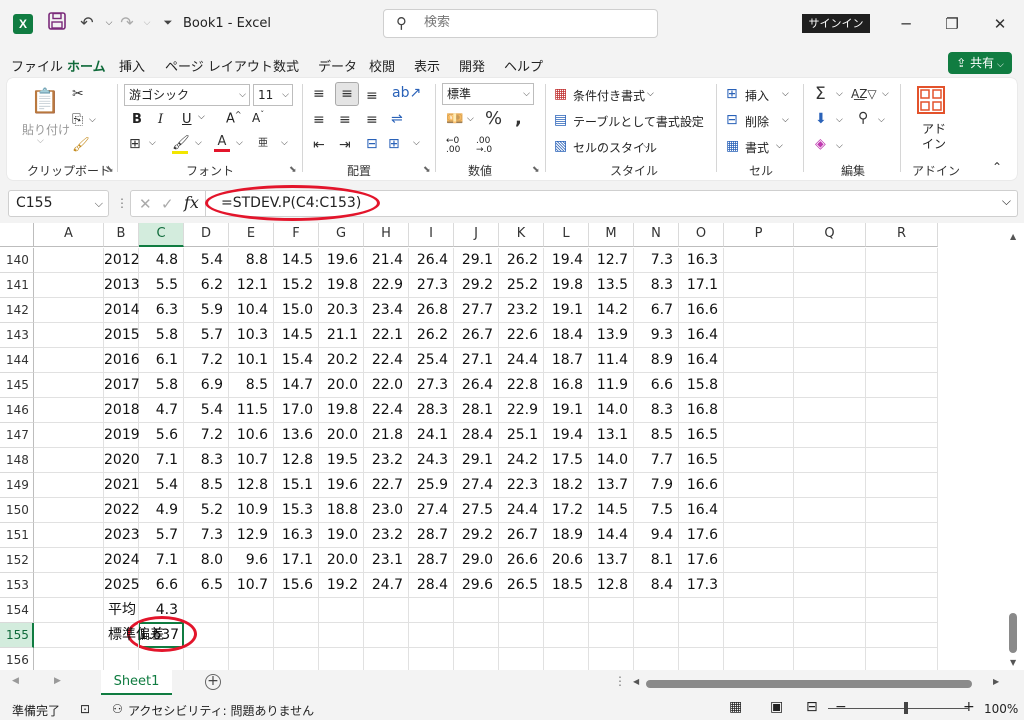 This screenshot has width=1024, height=720. Describe the element at coordinates (566, 310) in the screenshot. I see `data-cell: 19.1` at that location.